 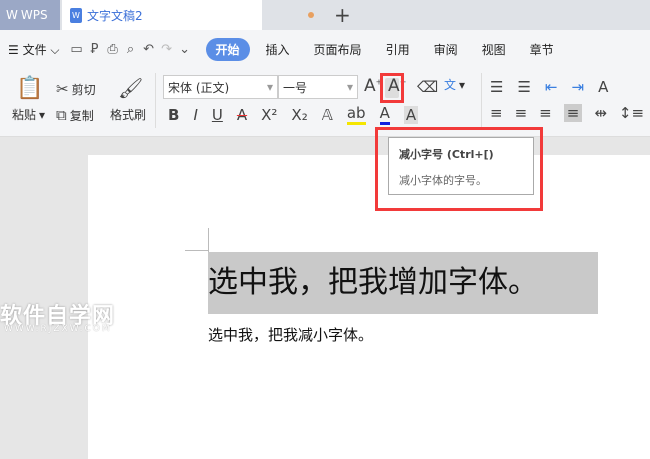 What do you see at coordinates (454, 84) in the screenshot?
I see `phonetic-guide-icon: 文 ▾` at bounding box center [454, 84].